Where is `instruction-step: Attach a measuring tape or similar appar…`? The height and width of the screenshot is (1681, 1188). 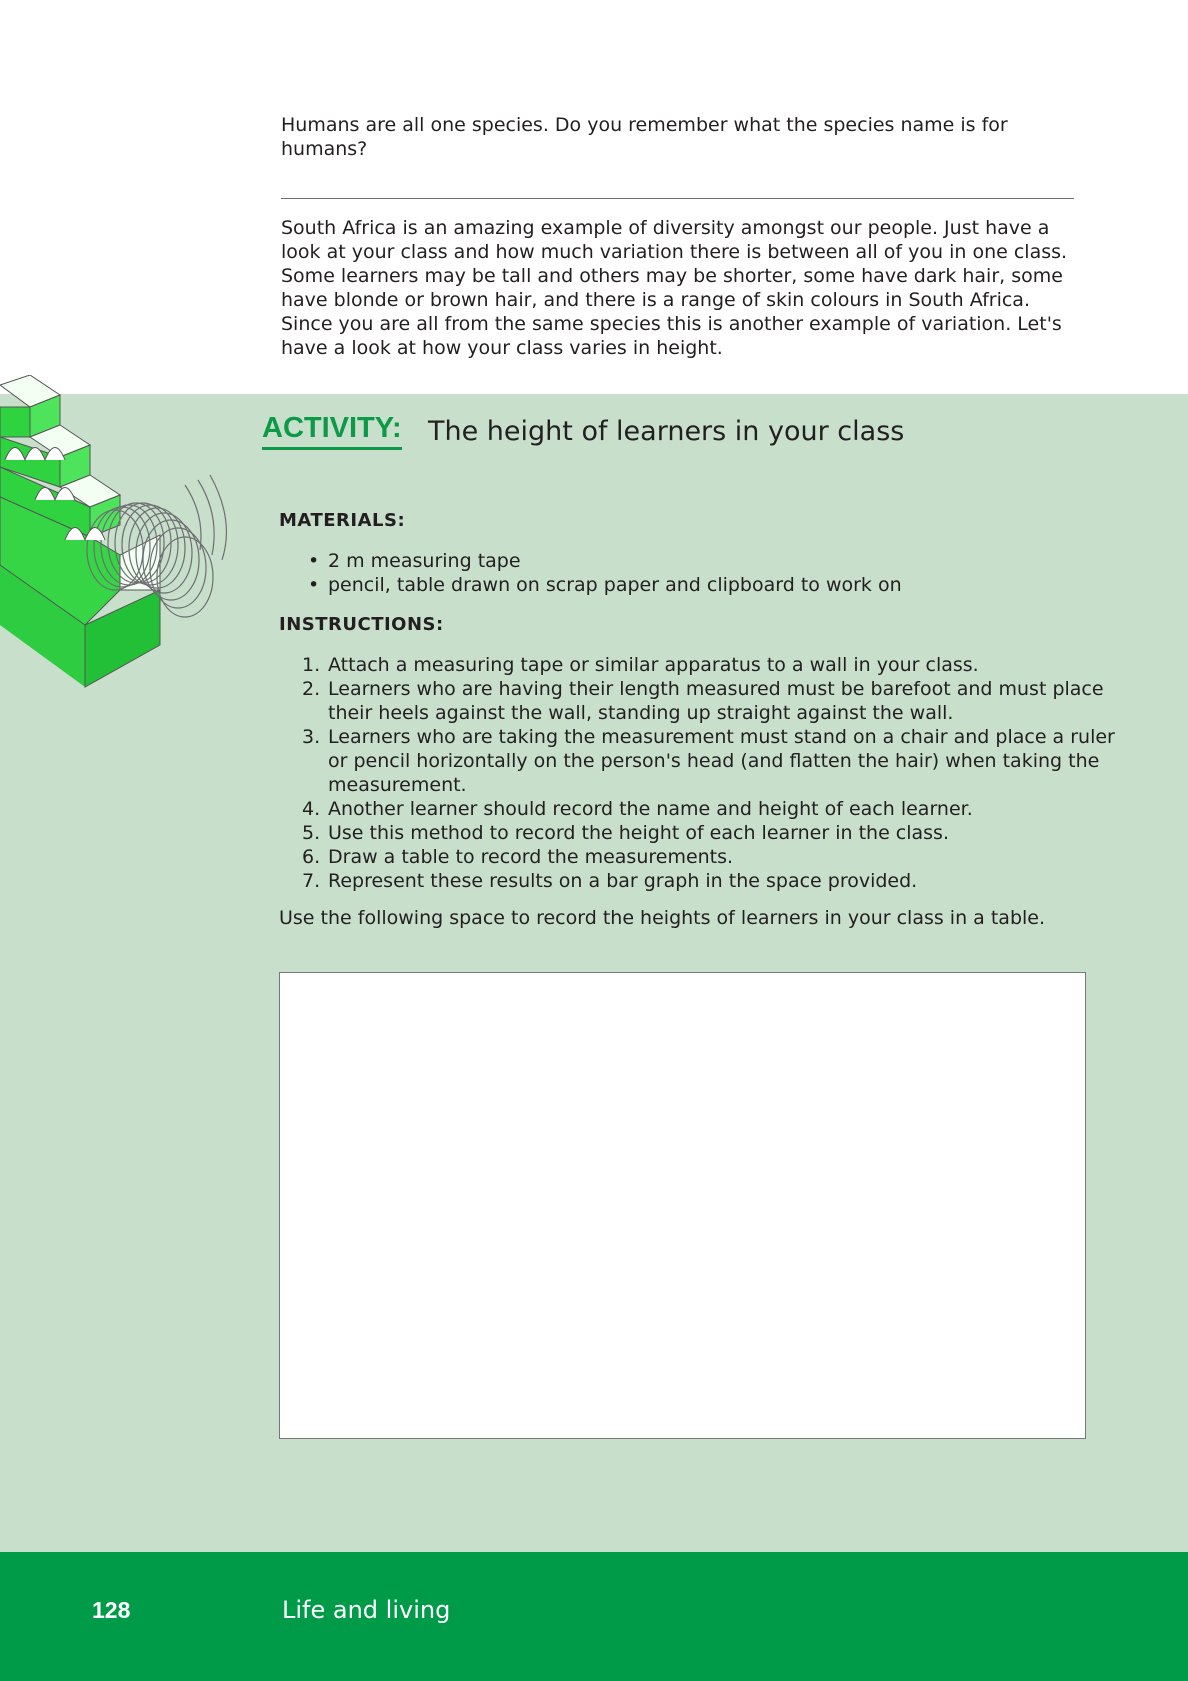
instruction-step: Attach a measuring tape or similar appar… is located at coordinates (640, 665).